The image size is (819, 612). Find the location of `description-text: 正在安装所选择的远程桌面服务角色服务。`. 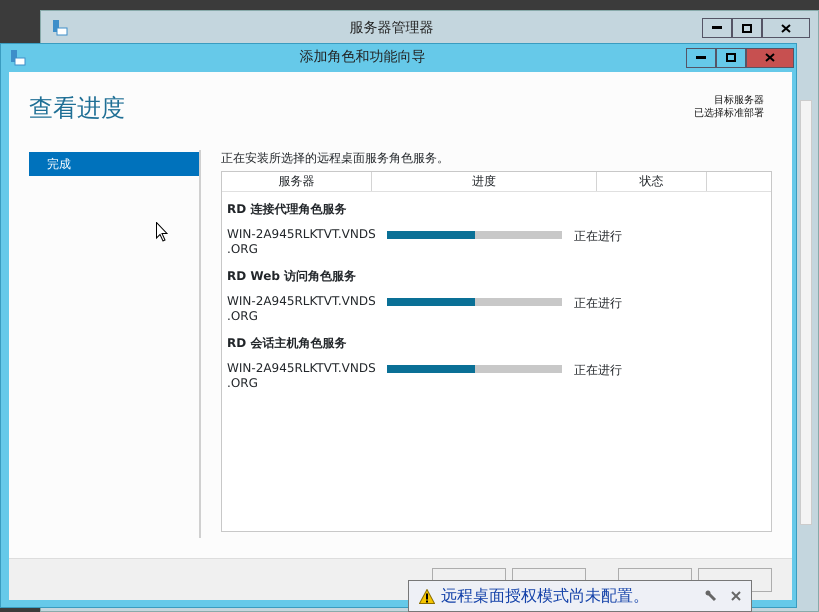

description-text: 正在安装所选择的远程桌面服务角色服务。 is located at coordinates (335, 158).